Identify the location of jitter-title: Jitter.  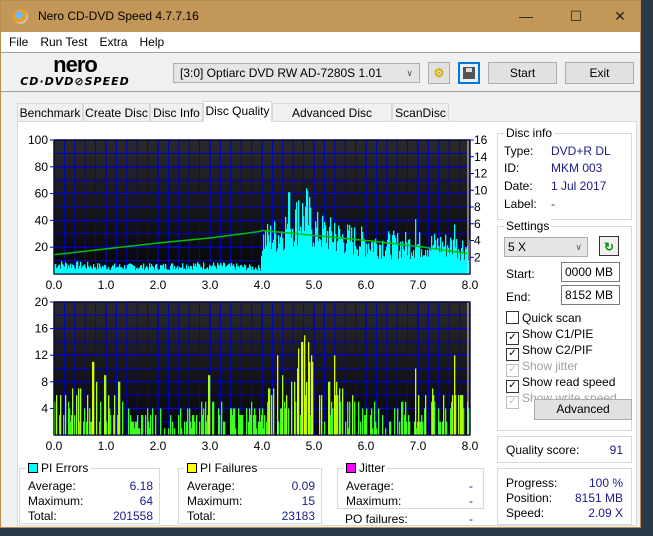
(366, 468).